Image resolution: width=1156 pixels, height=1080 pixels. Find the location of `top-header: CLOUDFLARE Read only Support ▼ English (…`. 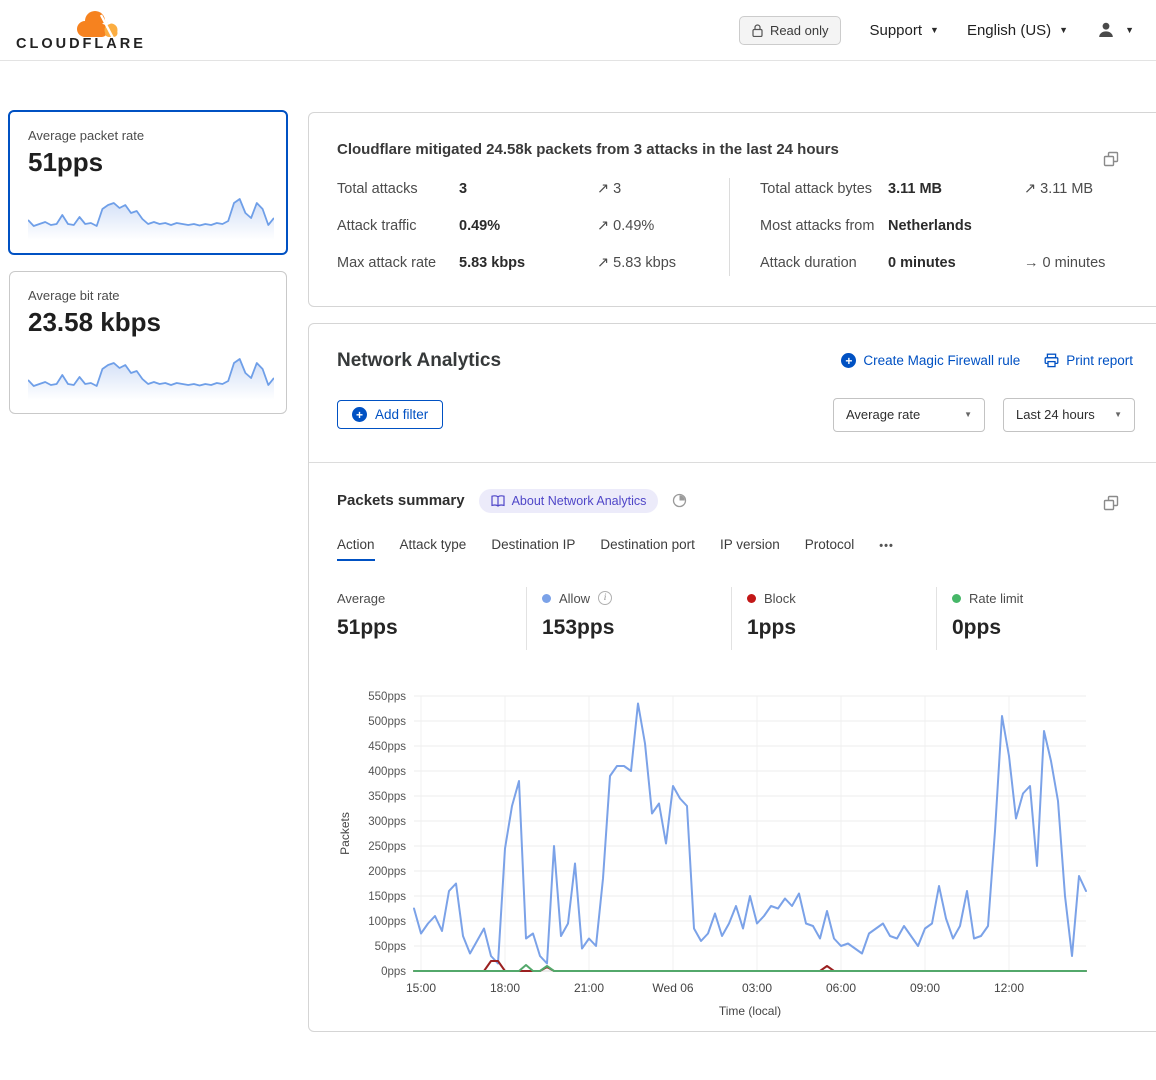

top-header: CLOUDFLARE Read only Support ▼ English (… is located at coordinates (578, 30).